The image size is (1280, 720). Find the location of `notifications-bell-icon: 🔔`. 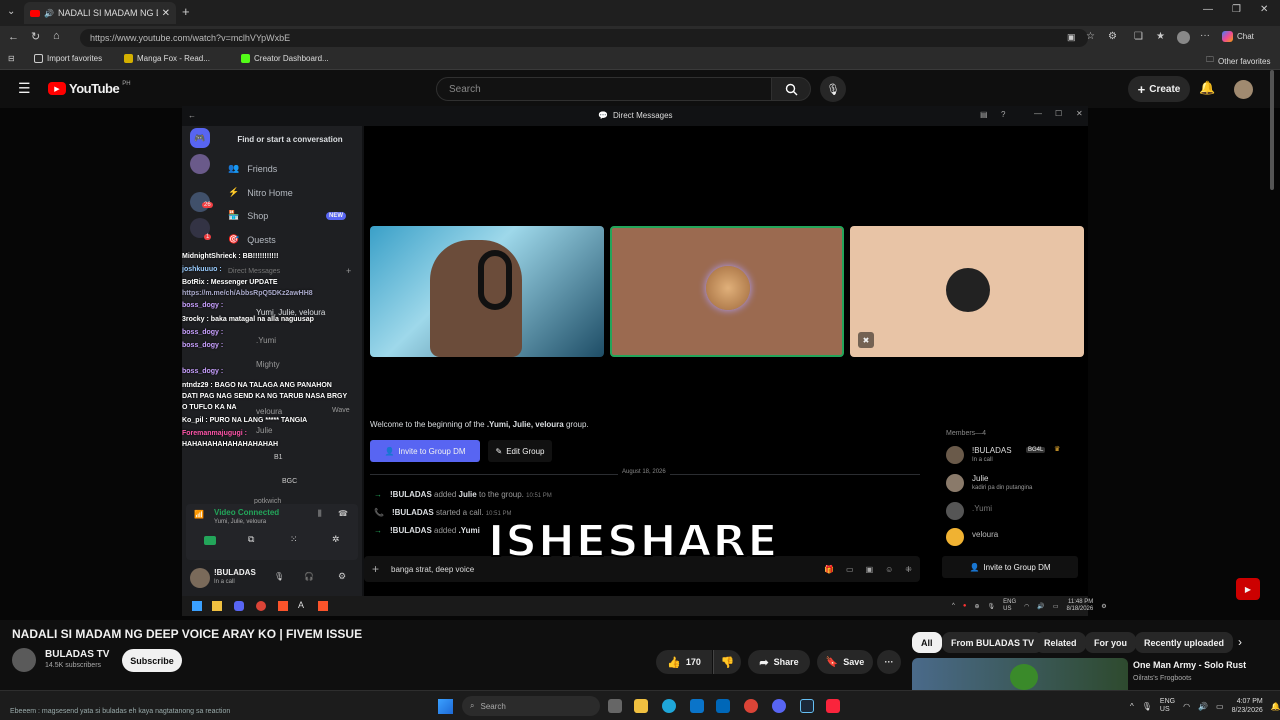

notifications-bell-icon: 🔔 is located at coordinates (1207, 88).